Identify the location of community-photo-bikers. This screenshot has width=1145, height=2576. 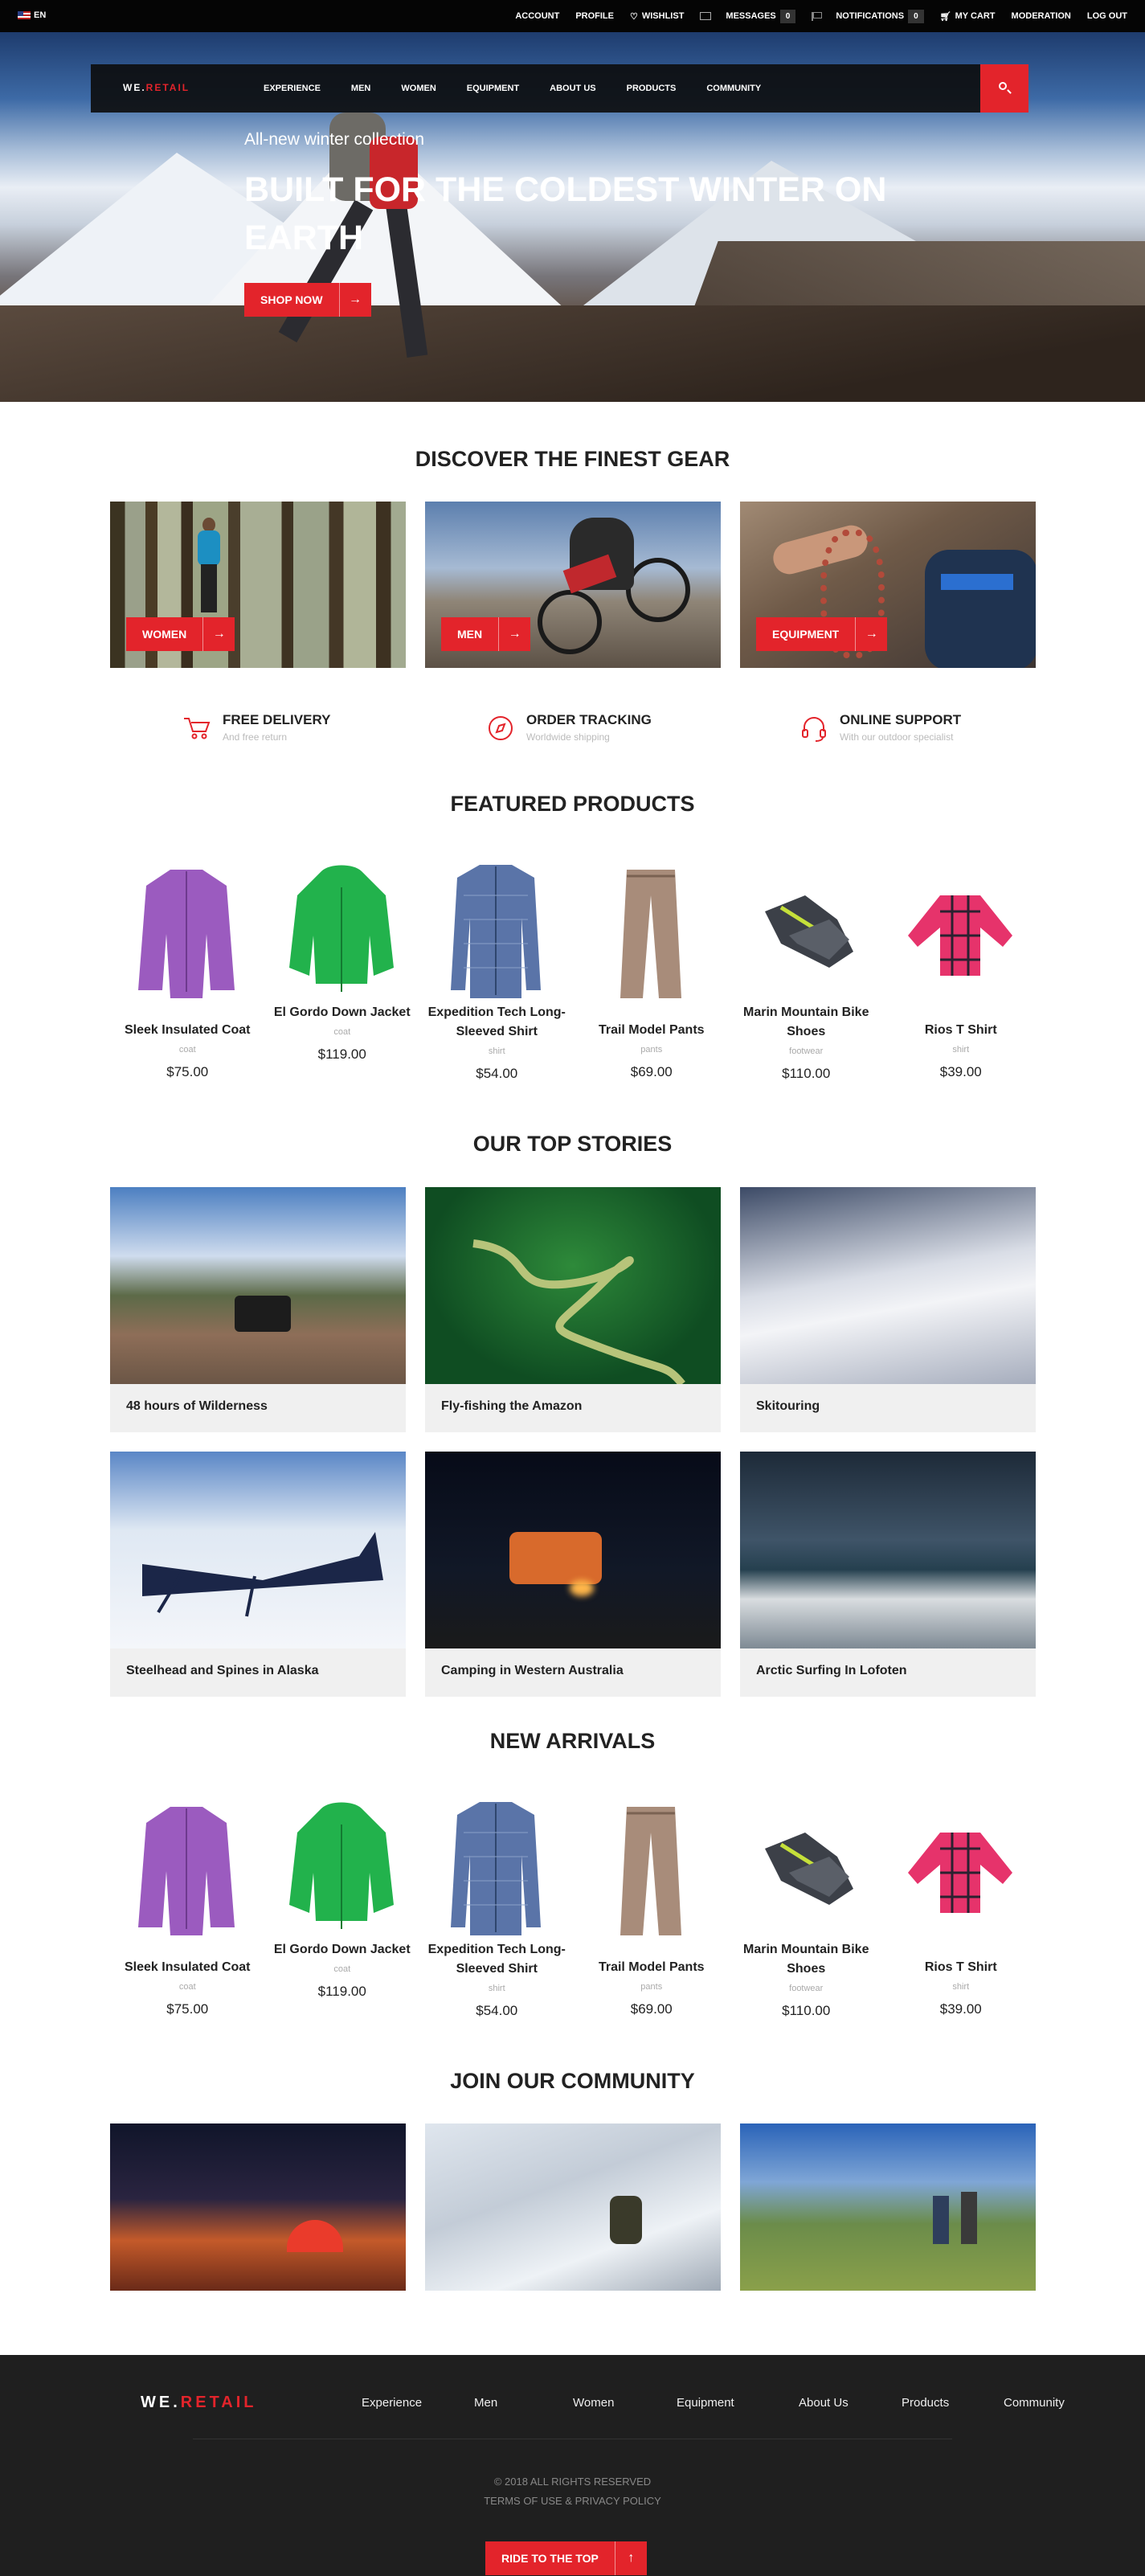
(888, 2207).